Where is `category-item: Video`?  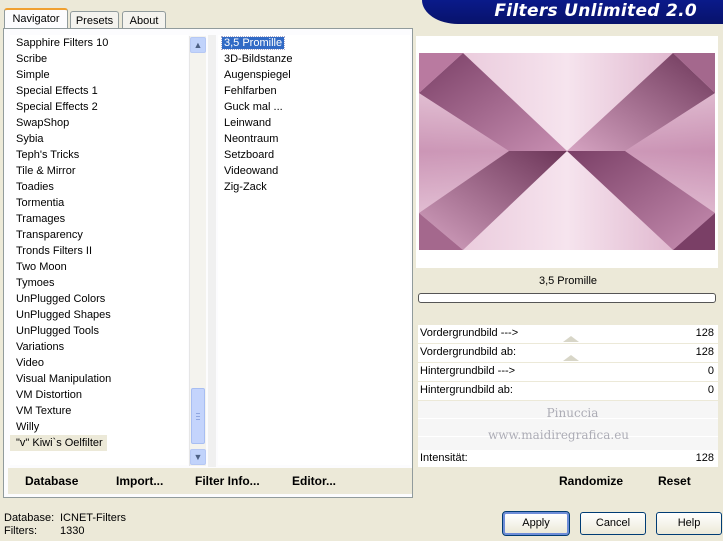
category-item: Video is located at coordinates (99, 363).